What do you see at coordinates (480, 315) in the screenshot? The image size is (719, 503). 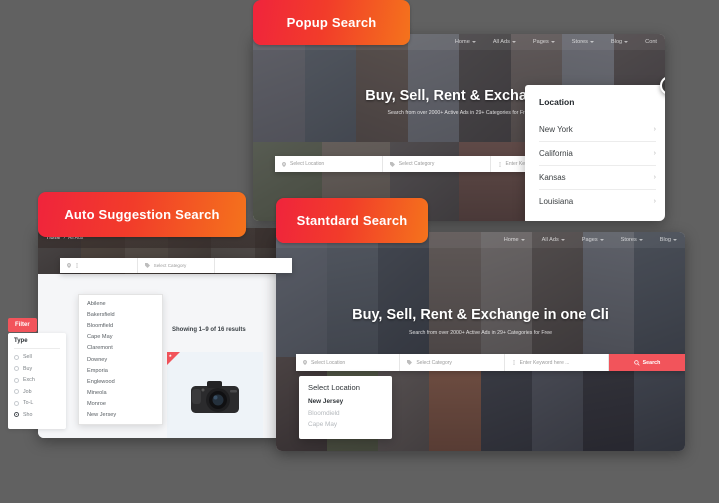 I see `standard-hero-title: Buy, Sell, Rent & Exchange in one Cli` at bounding box center [480, 315].